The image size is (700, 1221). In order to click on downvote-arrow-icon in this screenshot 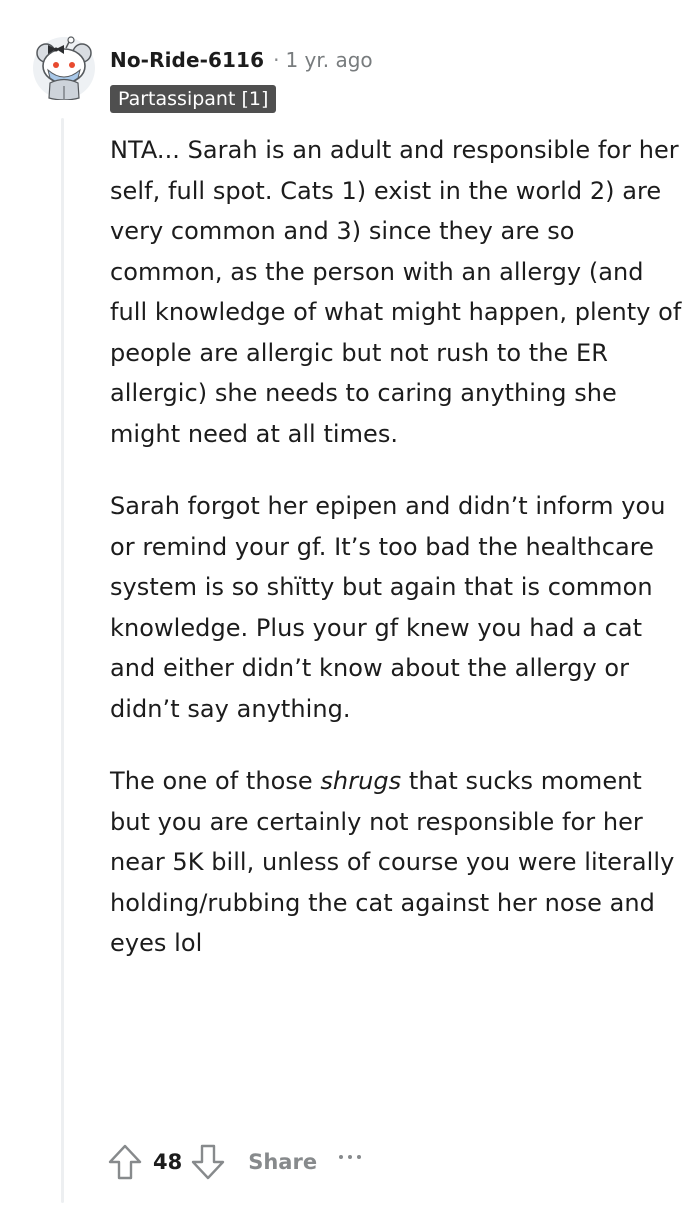, I will do `click(208, 1162)`.